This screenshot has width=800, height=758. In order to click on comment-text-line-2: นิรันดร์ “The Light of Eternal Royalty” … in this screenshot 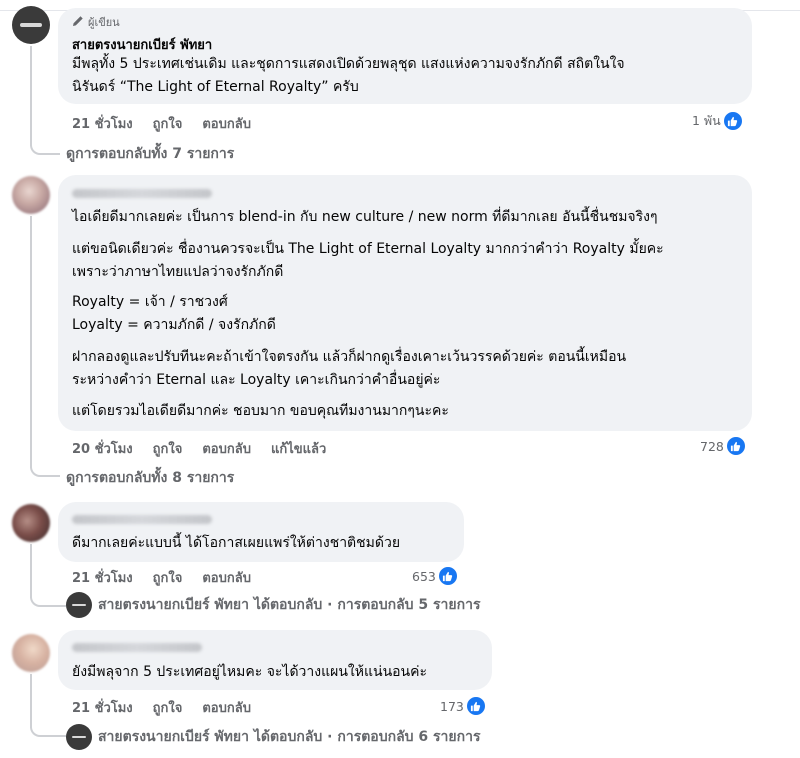, I will do `click(215, 87)`.